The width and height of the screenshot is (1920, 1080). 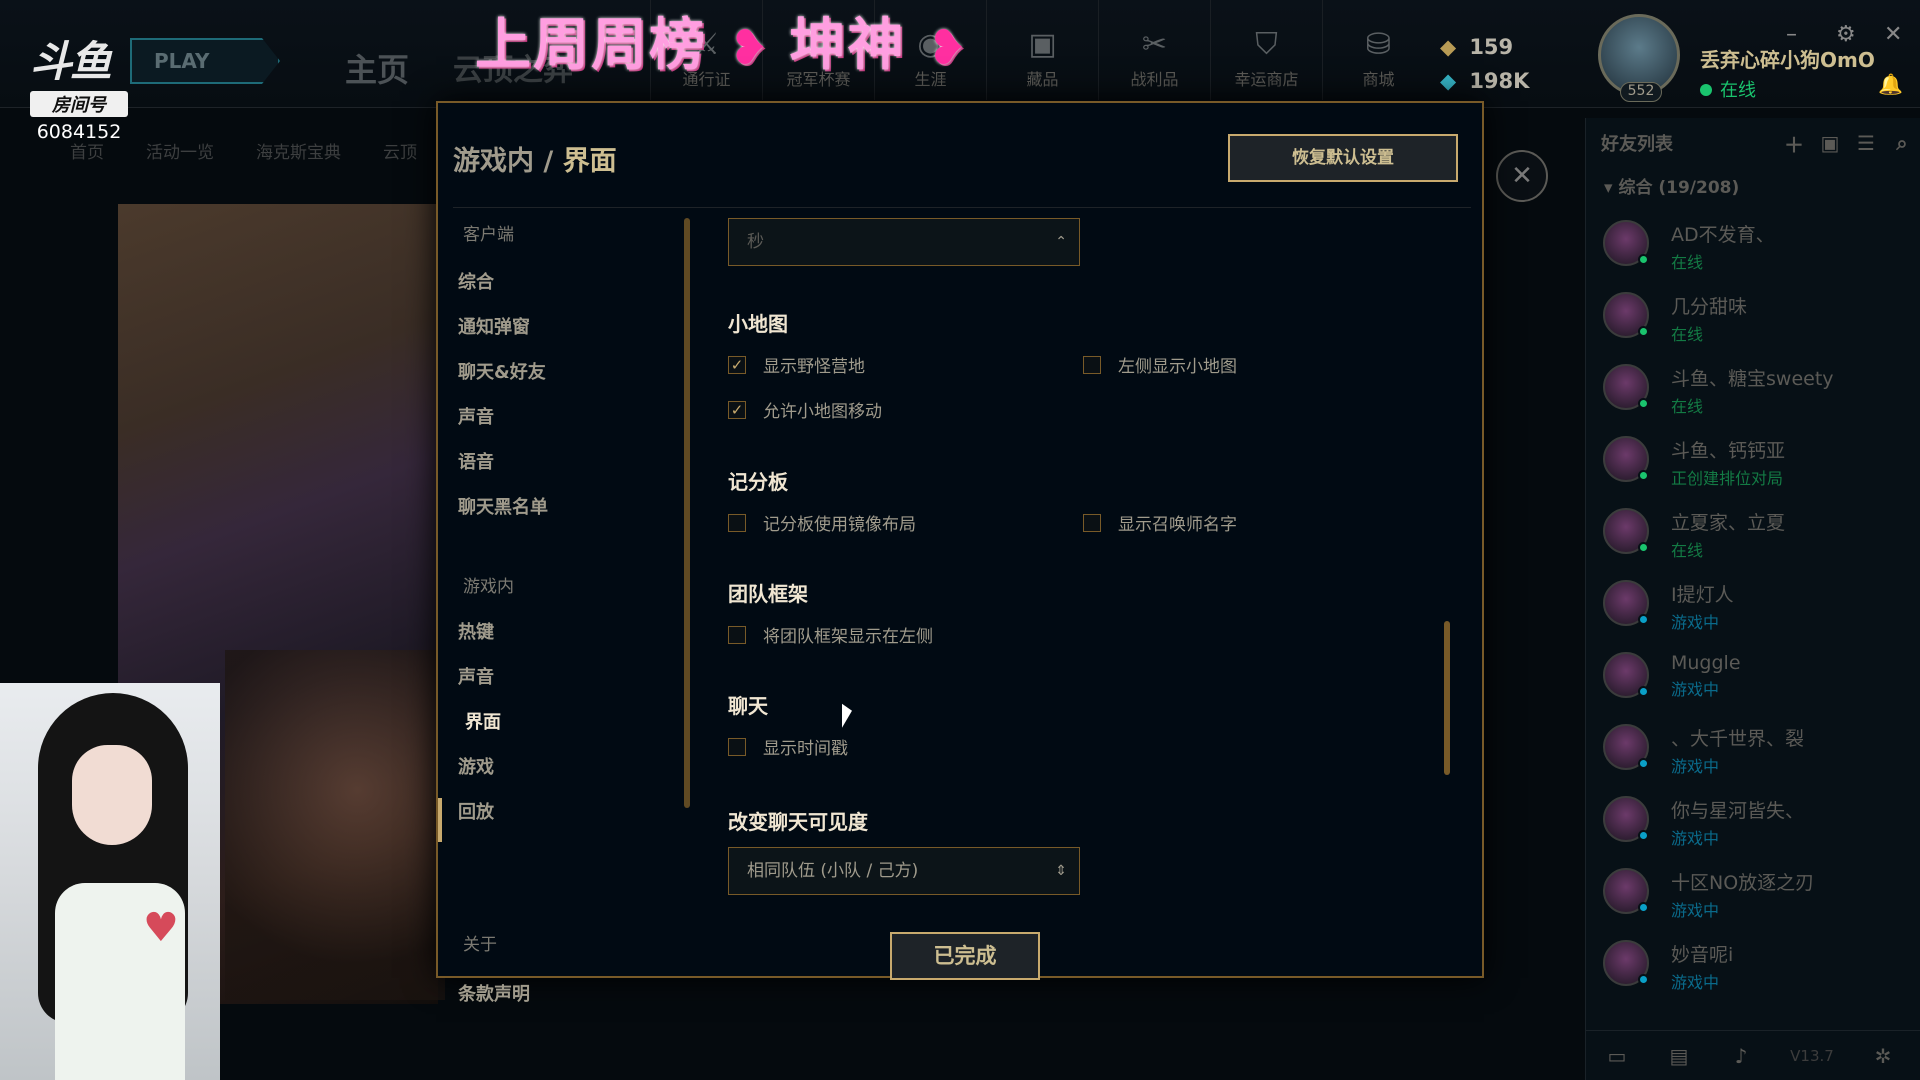 I want to click on reset-defaults-button: 恢复默认设置, so click(x=1343, y=158).